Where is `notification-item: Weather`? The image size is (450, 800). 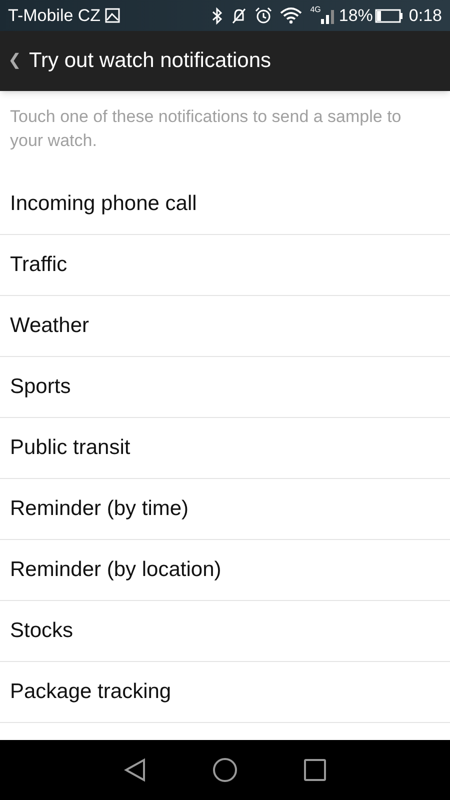
notification-item: Weather is located at coordinates (225, 326).